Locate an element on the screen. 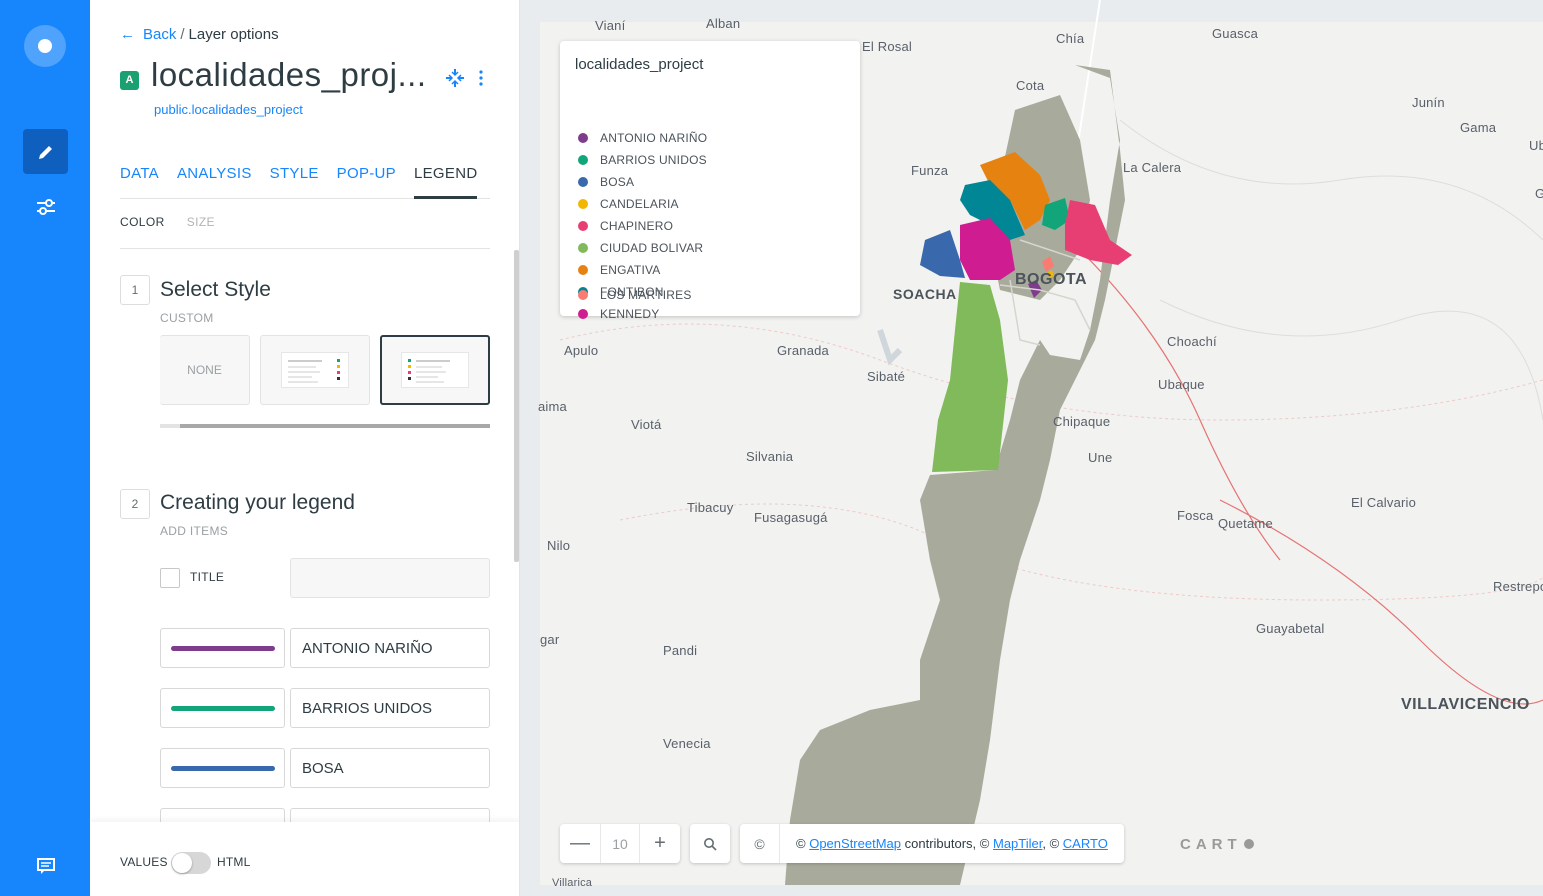 The width and height of the screenshot is (1543, 896). carto-watermark-text: CART is located at coordinates (1211, 844).